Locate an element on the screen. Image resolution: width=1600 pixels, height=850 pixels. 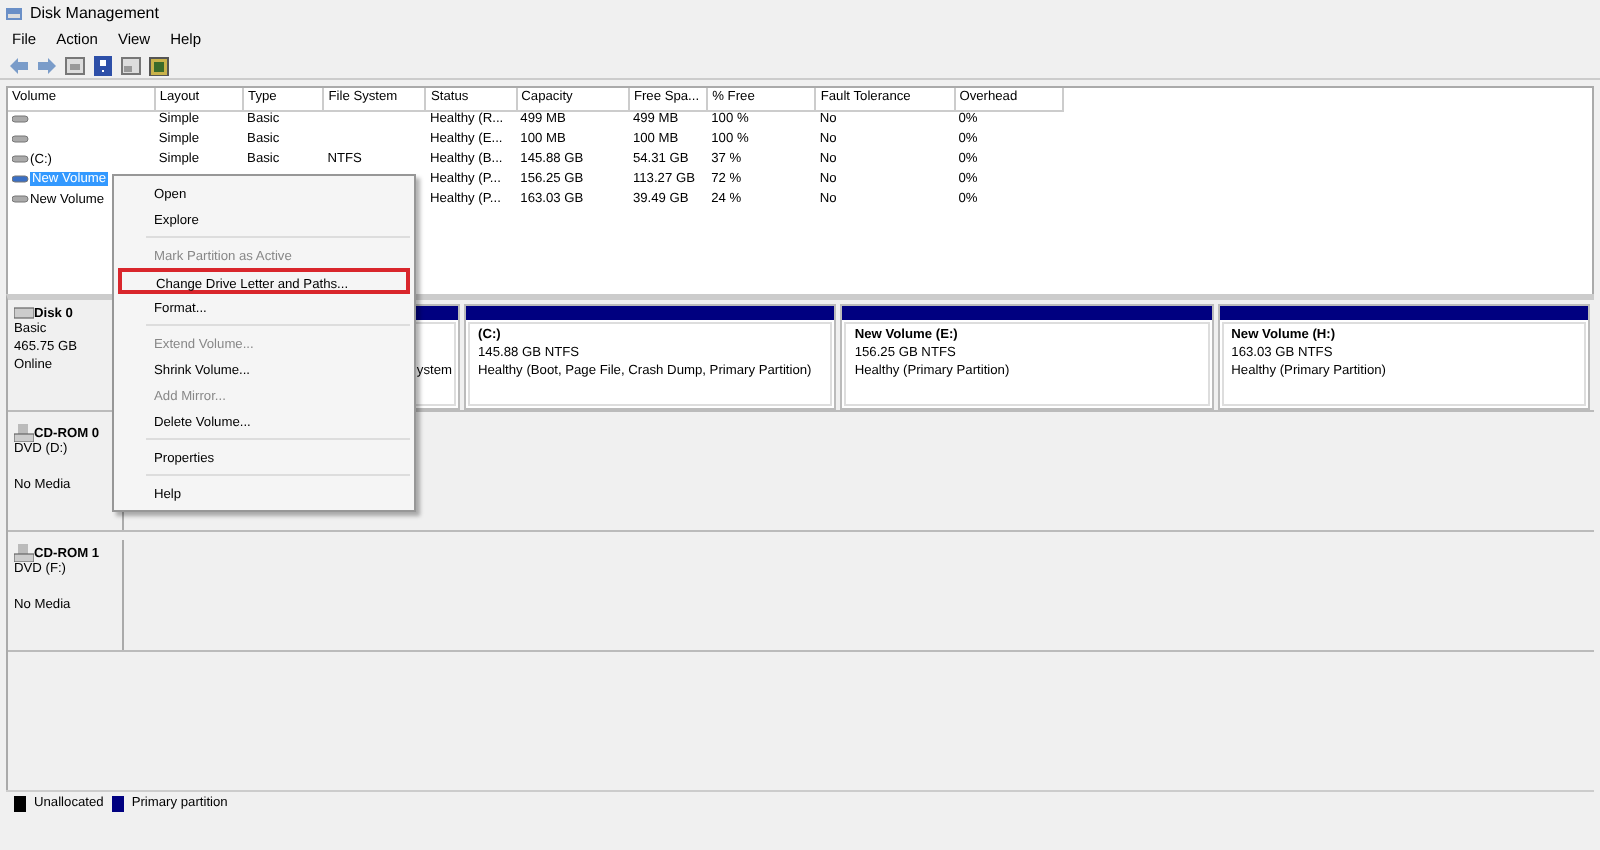
disk-icon is located at coordinates (159, 65).